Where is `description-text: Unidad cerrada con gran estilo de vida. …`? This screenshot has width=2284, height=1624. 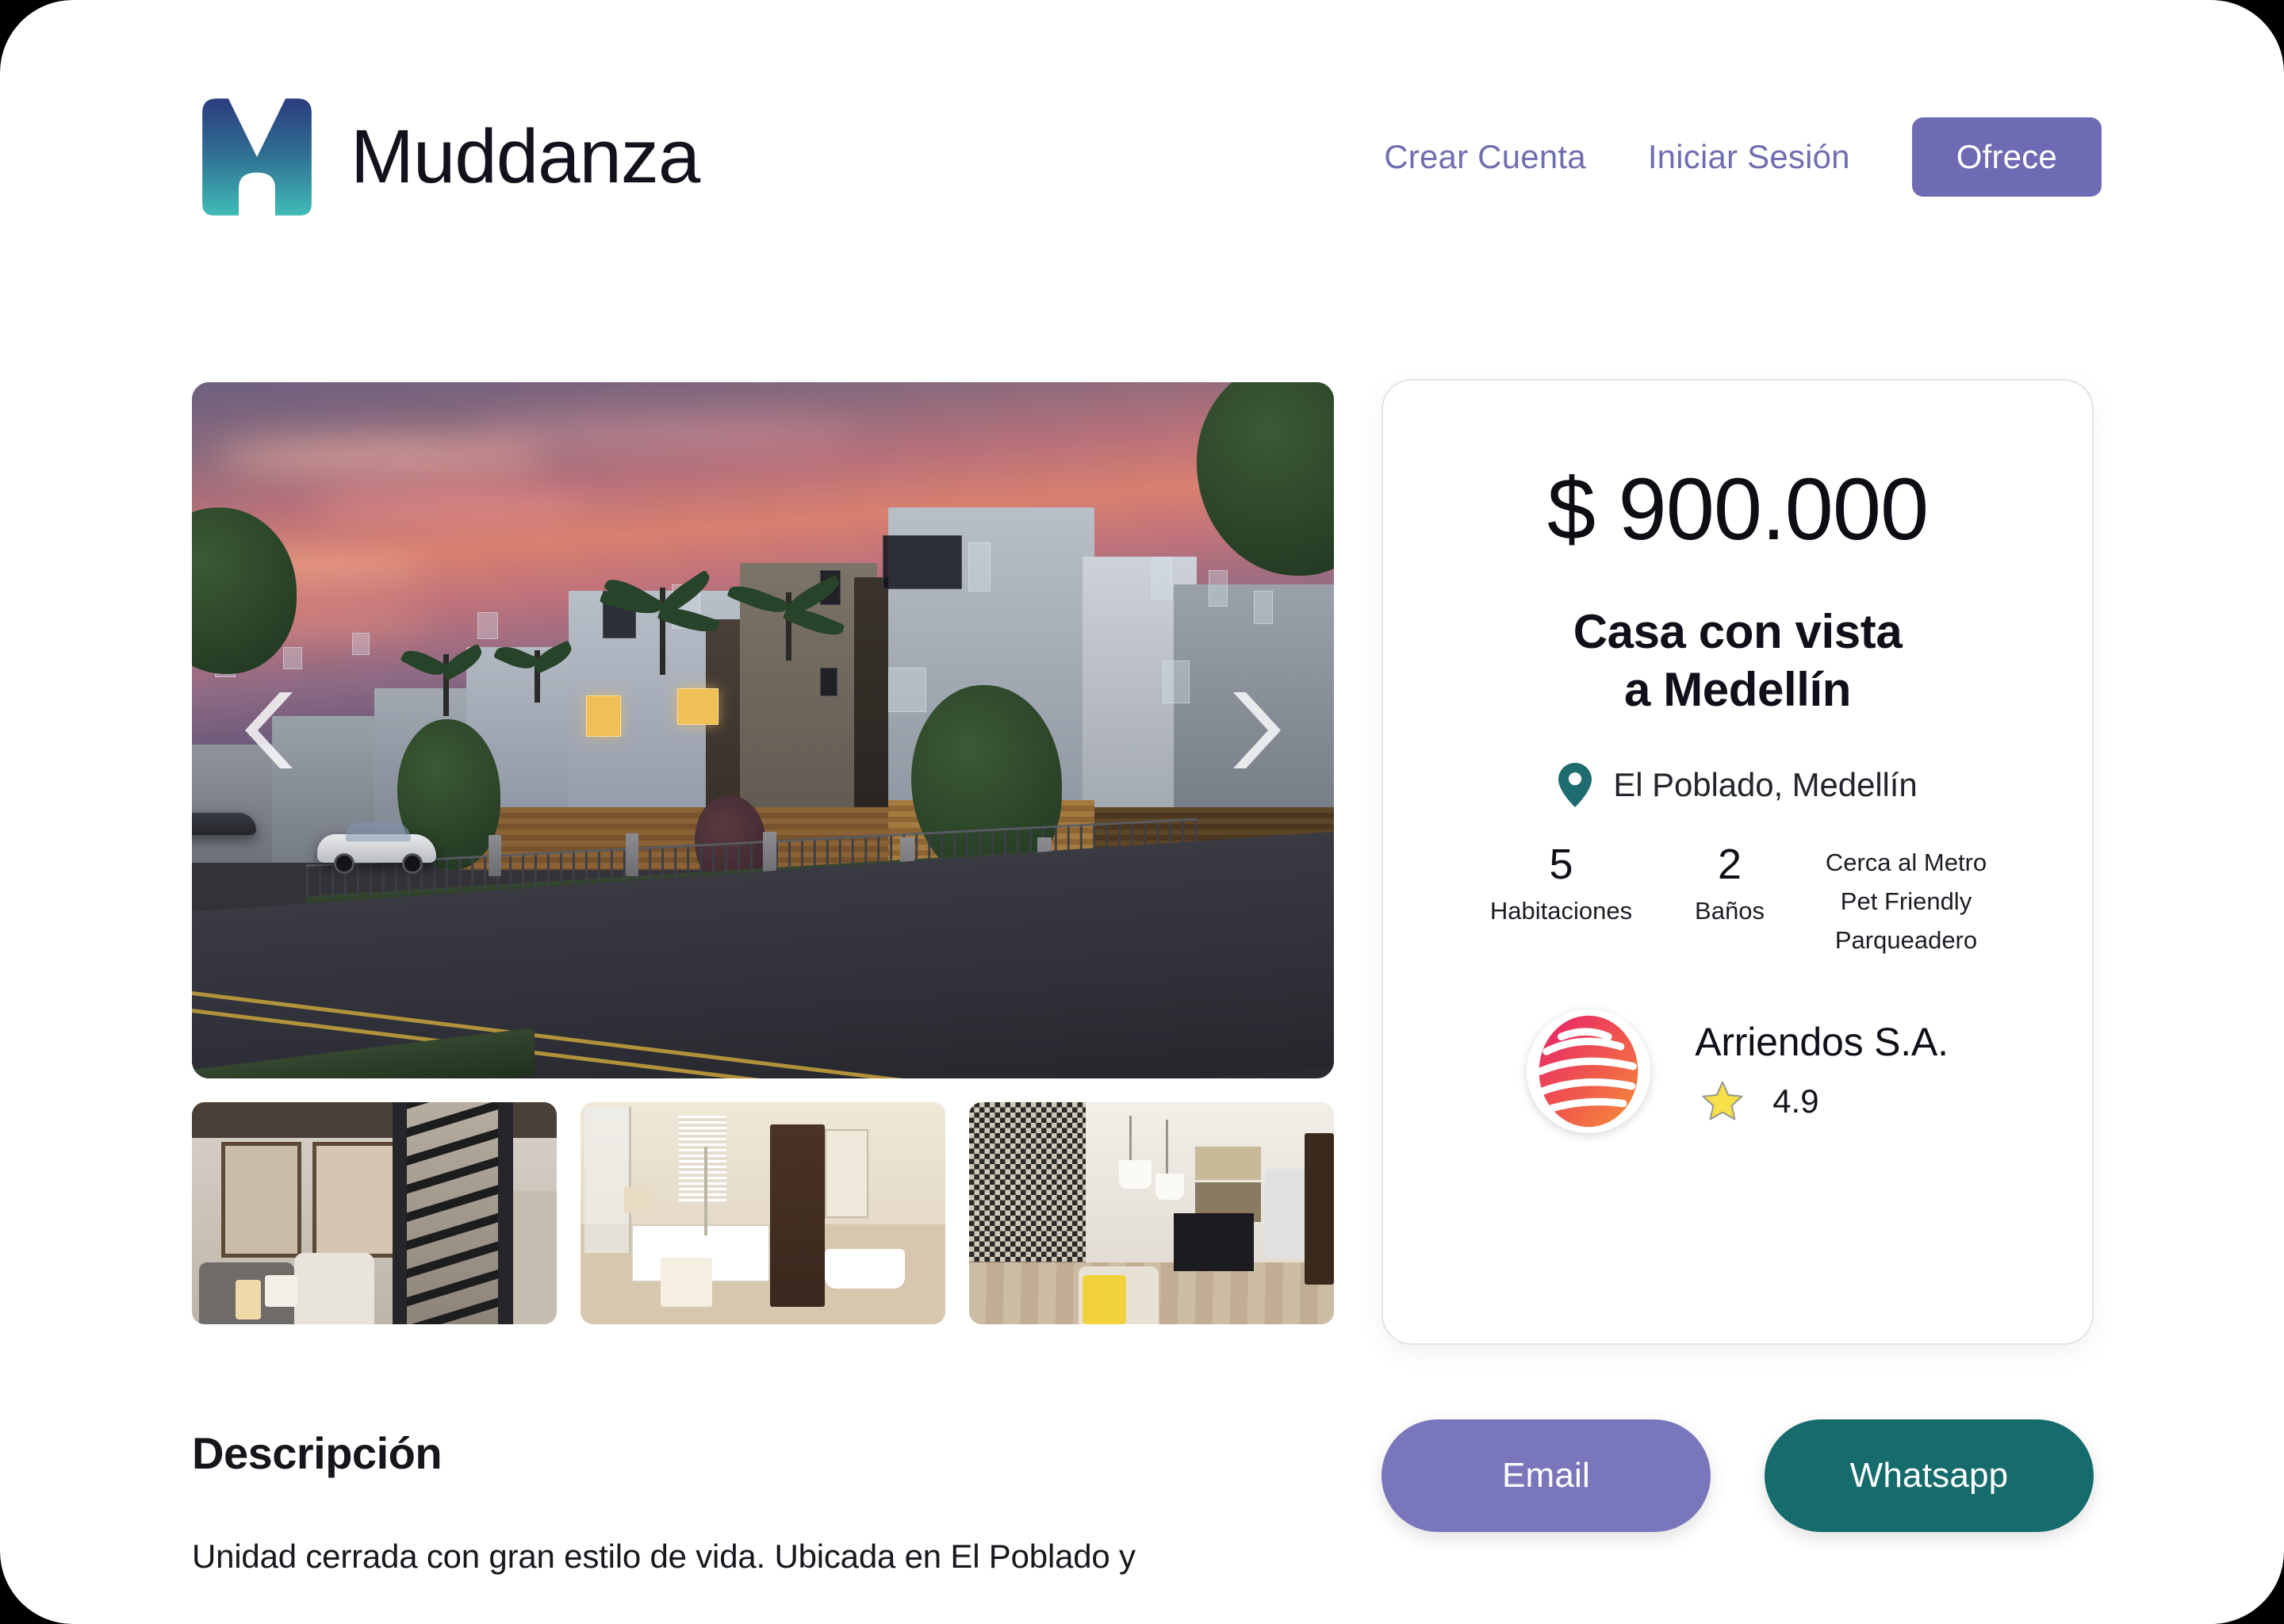
description-text: Unidad cerrada con gran estilo de vida. … is located at coordinates (664, 1556).